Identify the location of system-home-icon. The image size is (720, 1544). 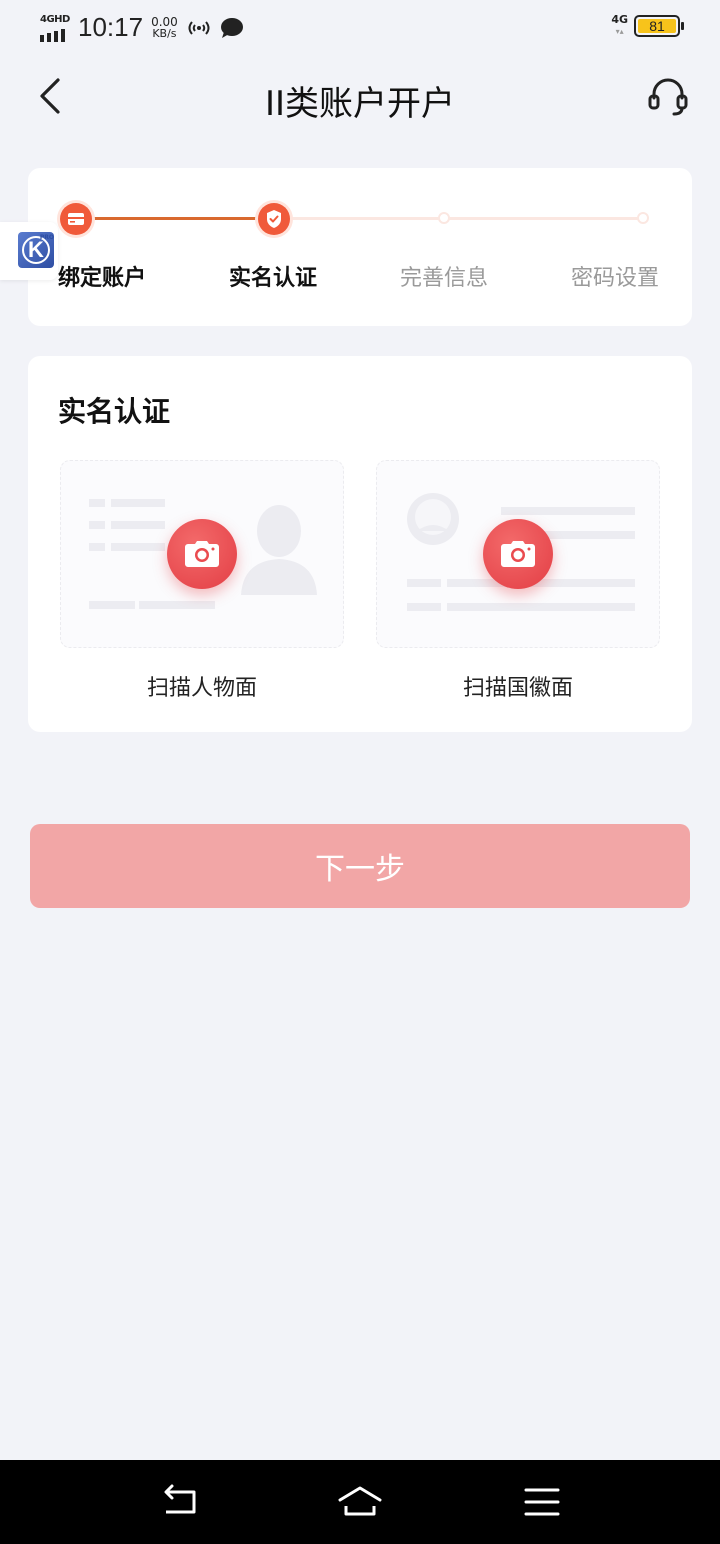
(360, 1502).